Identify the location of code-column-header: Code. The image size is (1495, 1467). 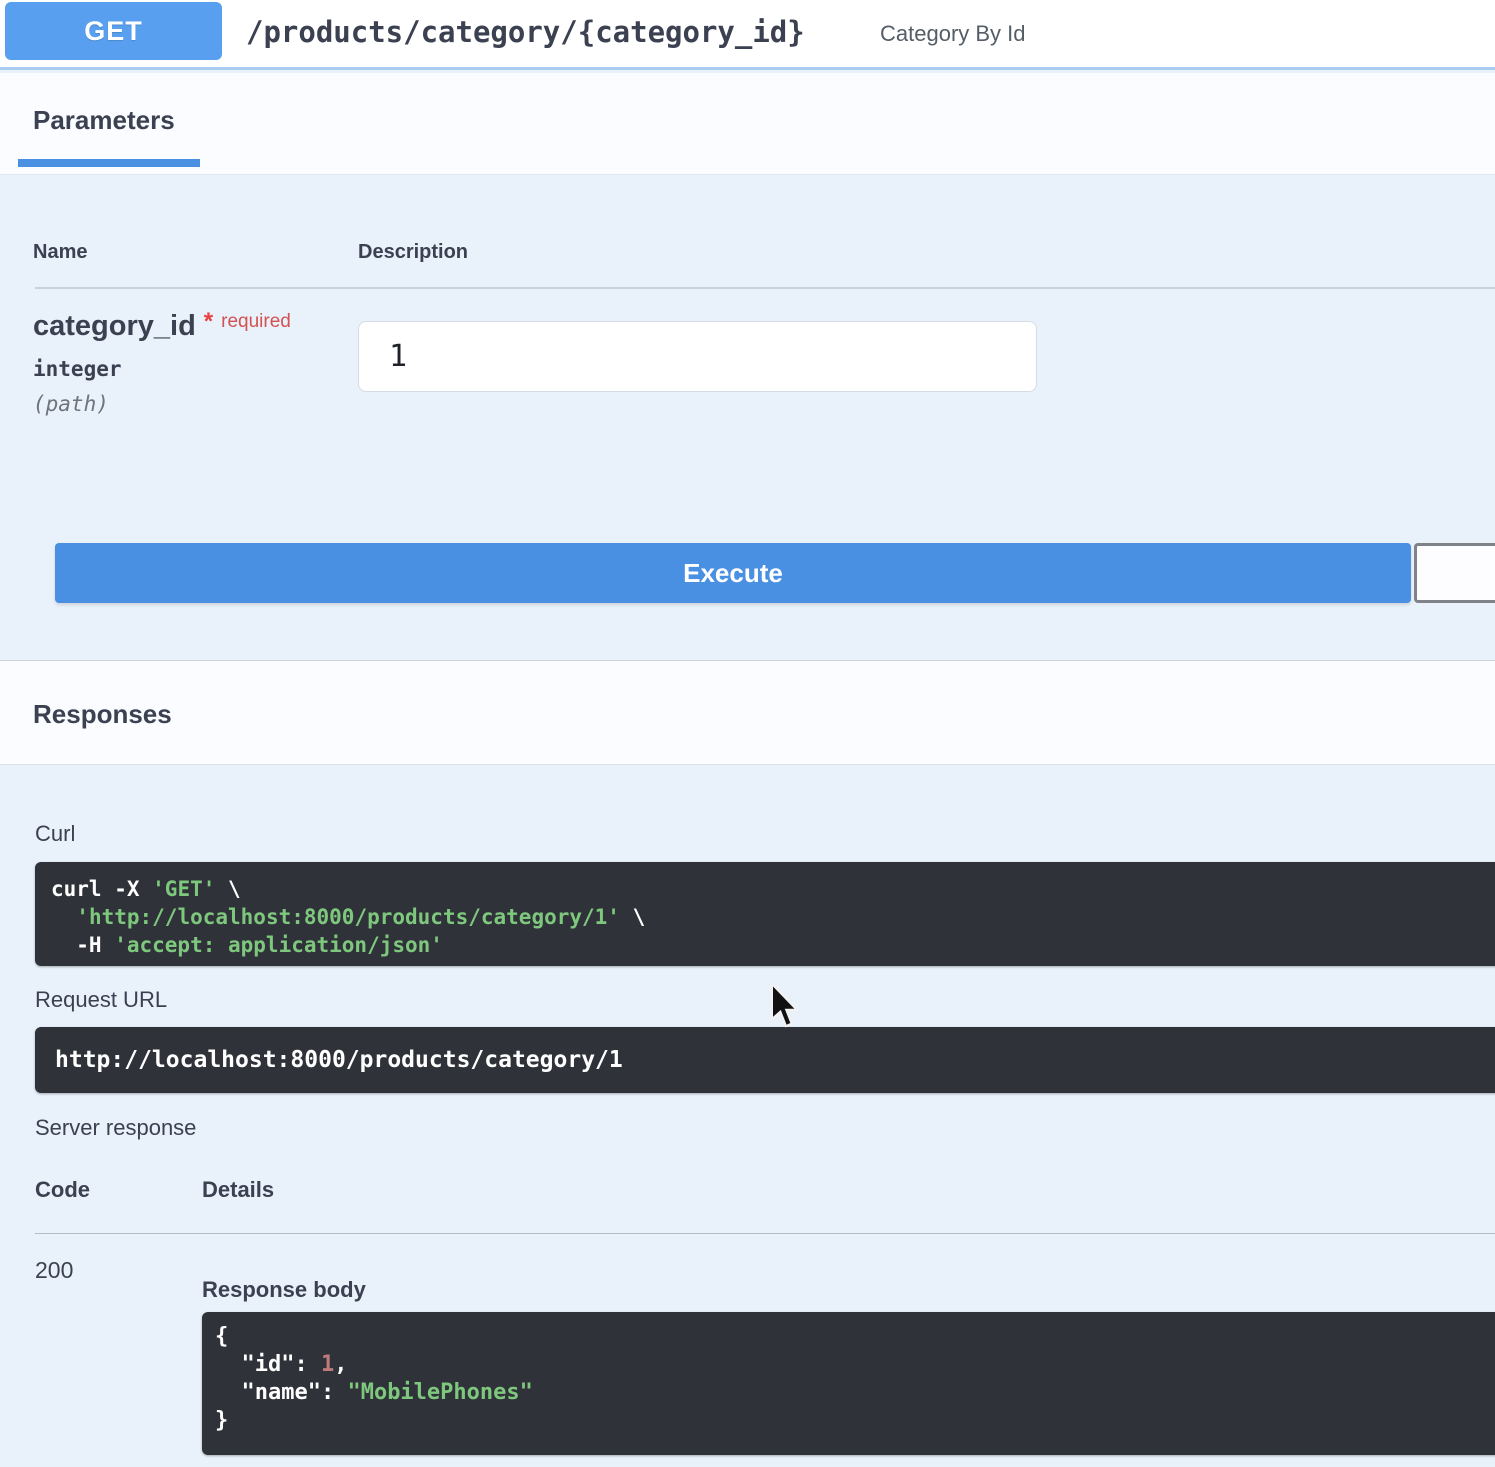
(62, 1189).